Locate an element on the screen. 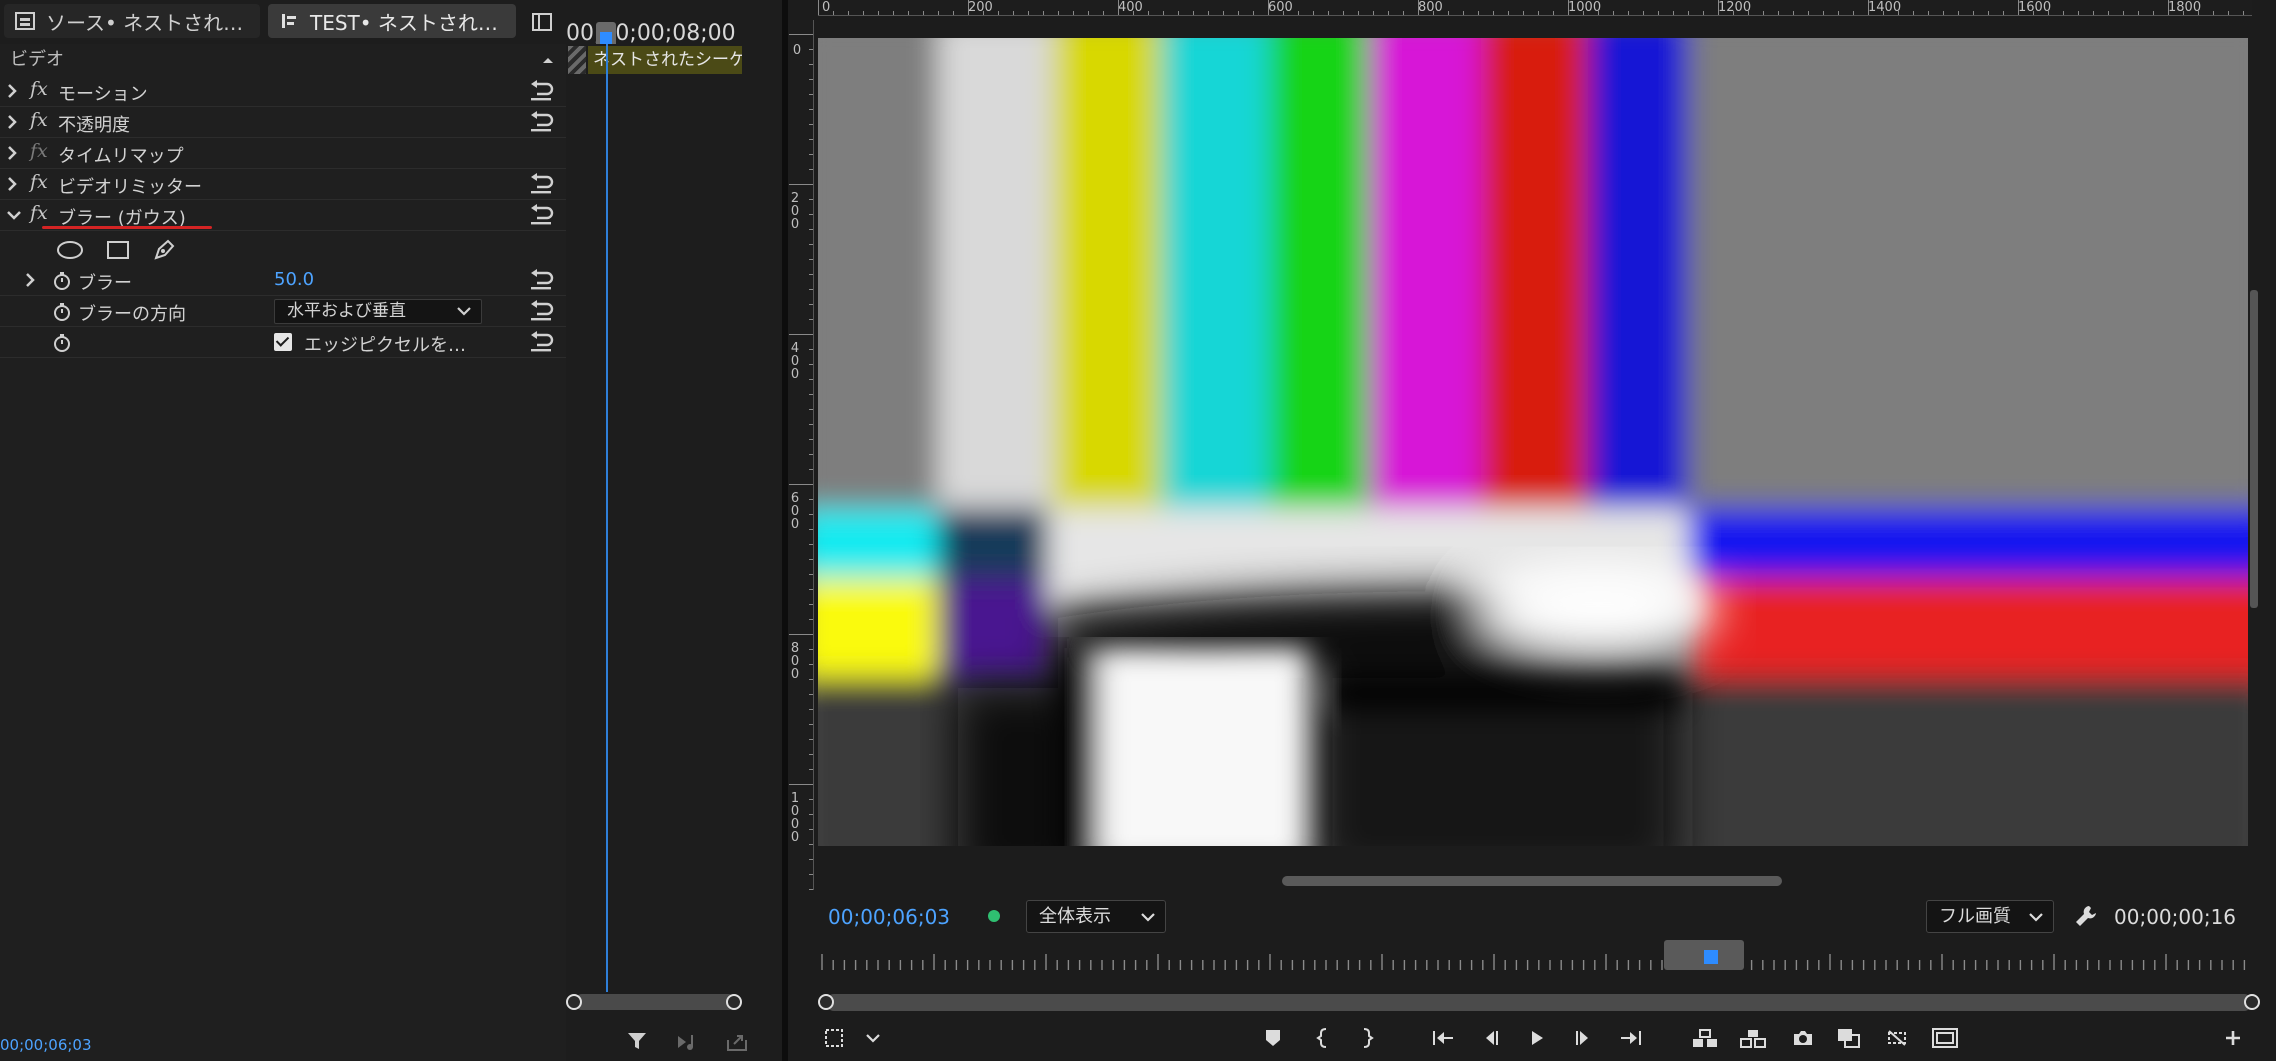 This screenshot has width=2276, height=1061. mark-in-button is located at coordinates (1323, 1038).